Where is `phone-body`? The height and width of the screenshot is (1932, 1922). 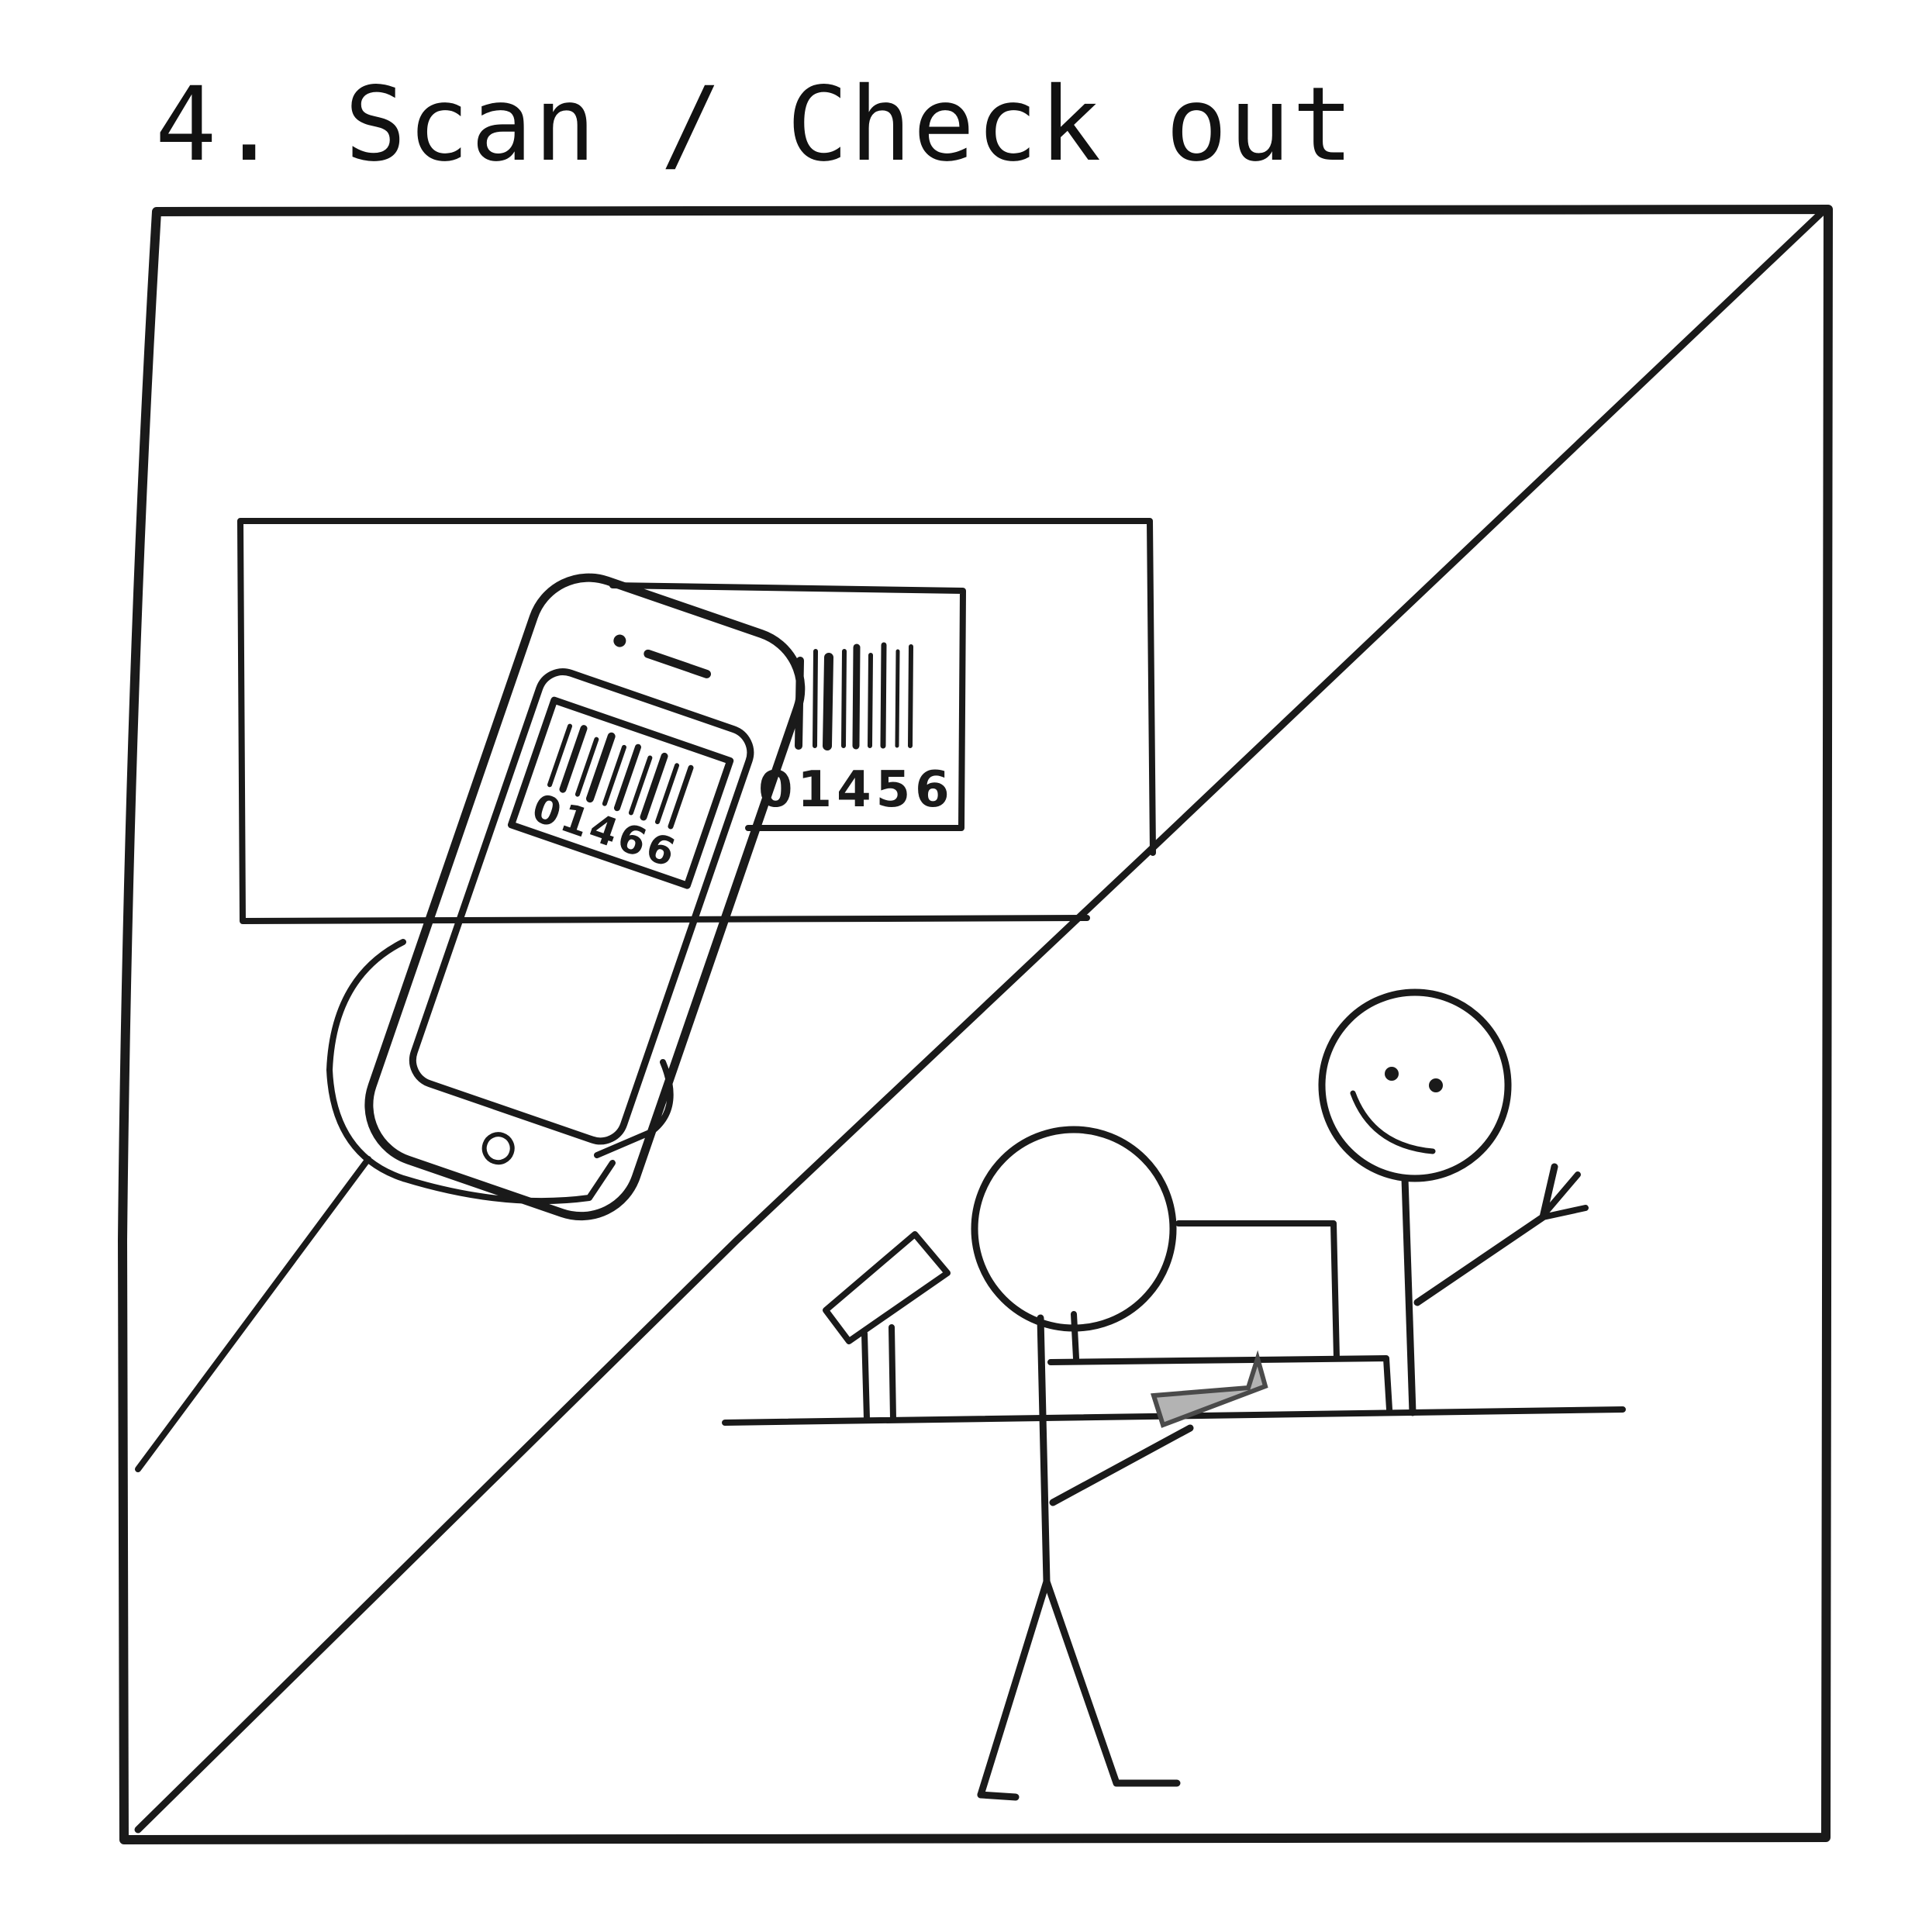
phone-body is located at coordinates (585, 897).